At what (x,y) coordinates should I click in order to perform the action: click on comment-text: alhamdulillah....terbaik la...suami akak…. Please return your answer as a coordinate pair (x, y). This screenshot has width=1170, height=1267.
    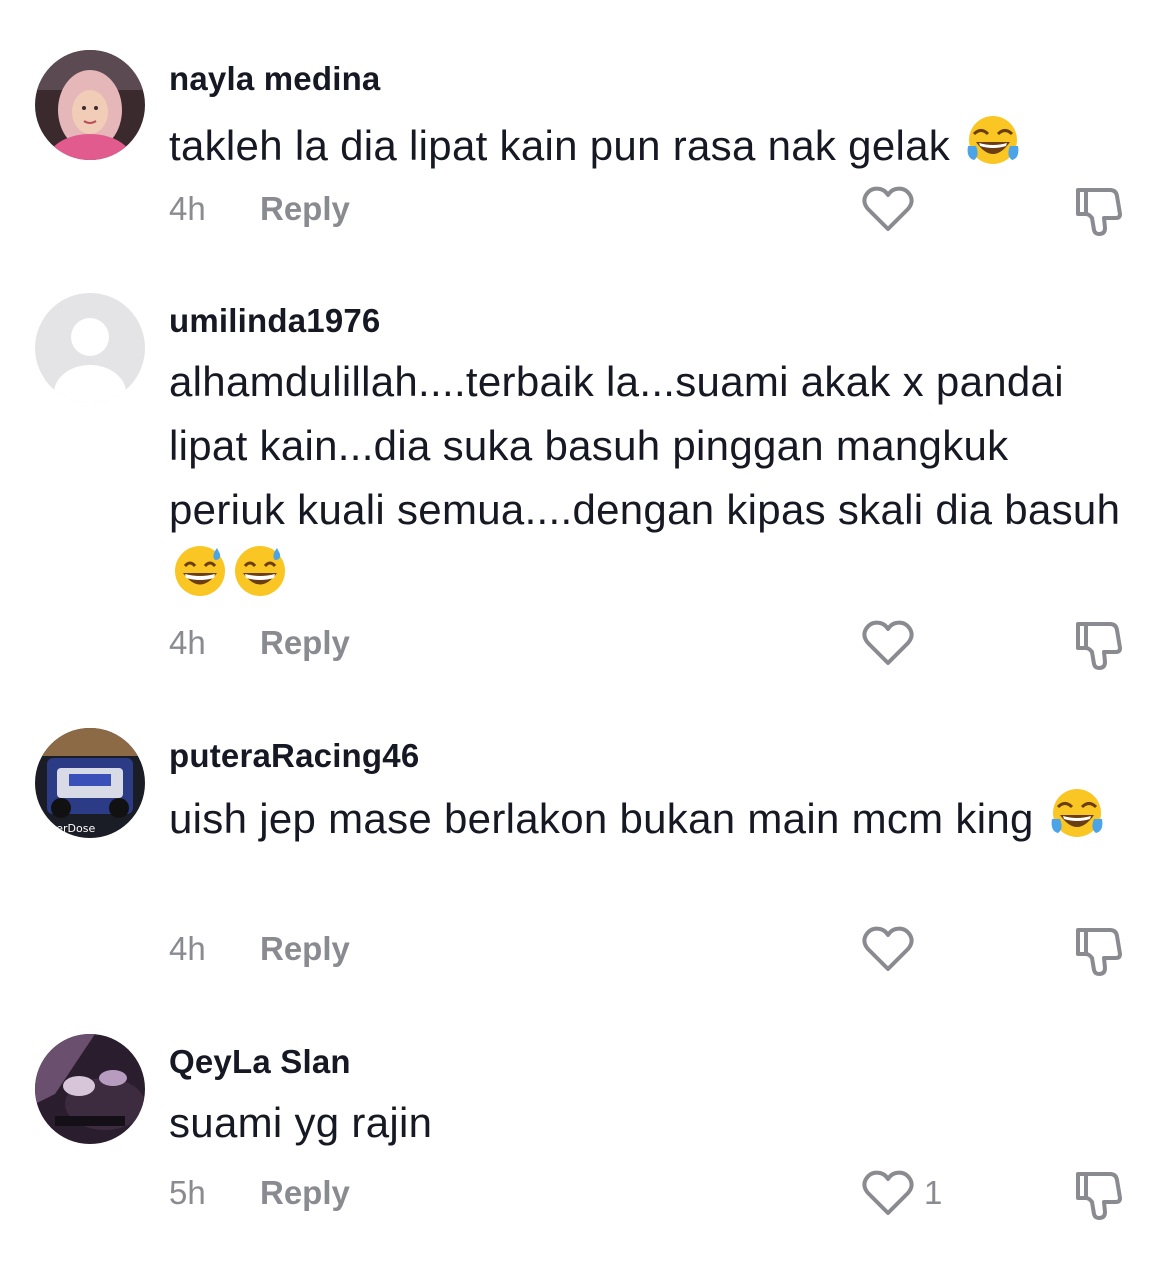
    Looking at the image, I should click on (645, 445).